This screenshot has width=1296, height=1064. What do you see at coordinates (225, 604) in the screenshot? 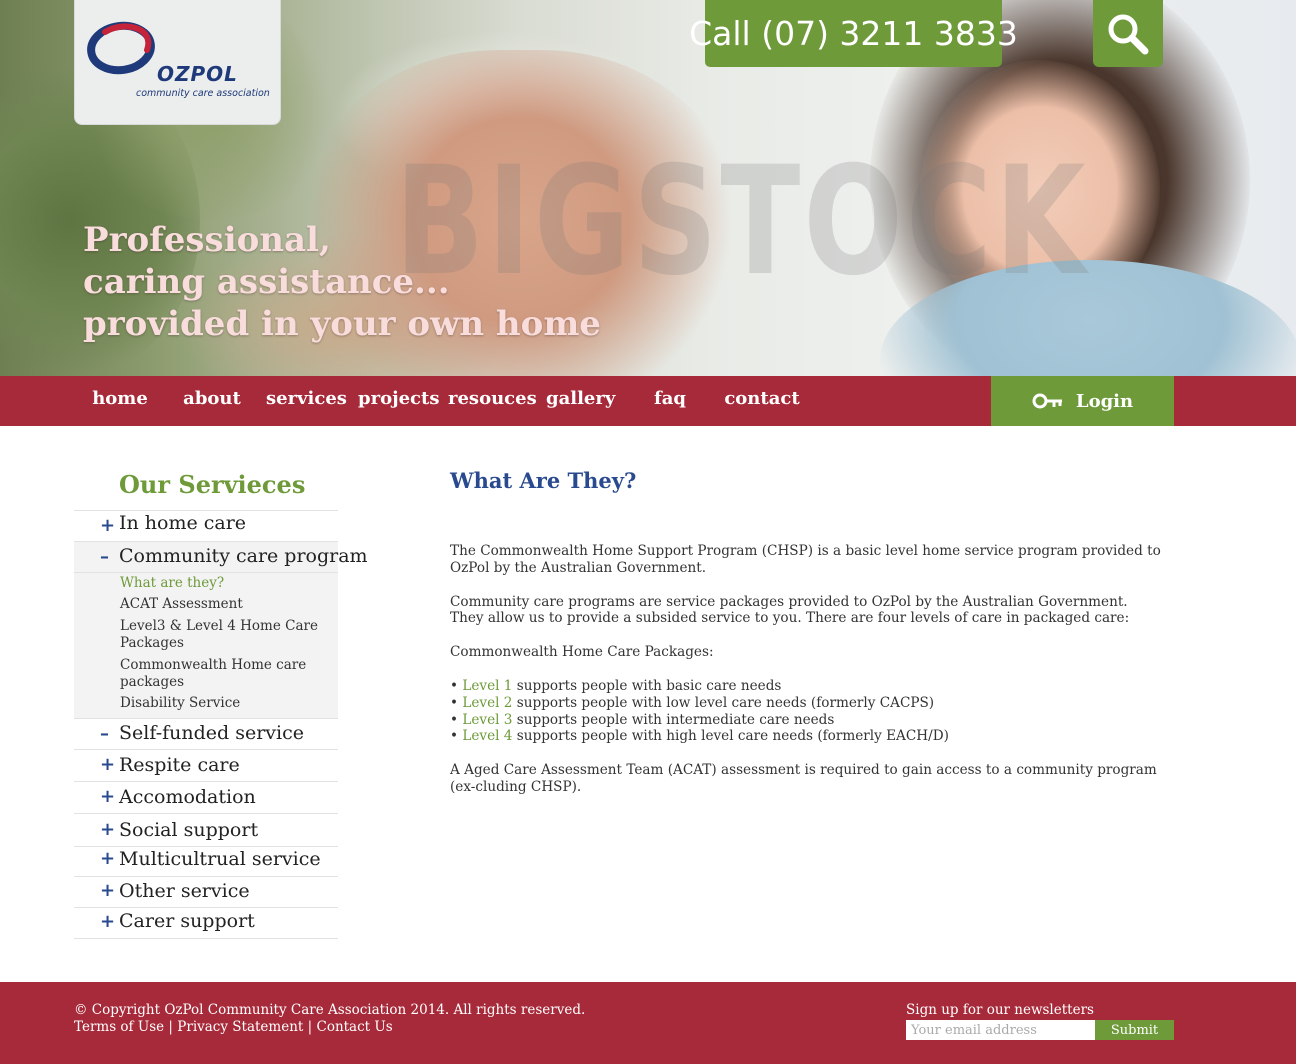
I see `subitem-acat-assessment: ACAT Assessment` at bounding box center [225, 604].